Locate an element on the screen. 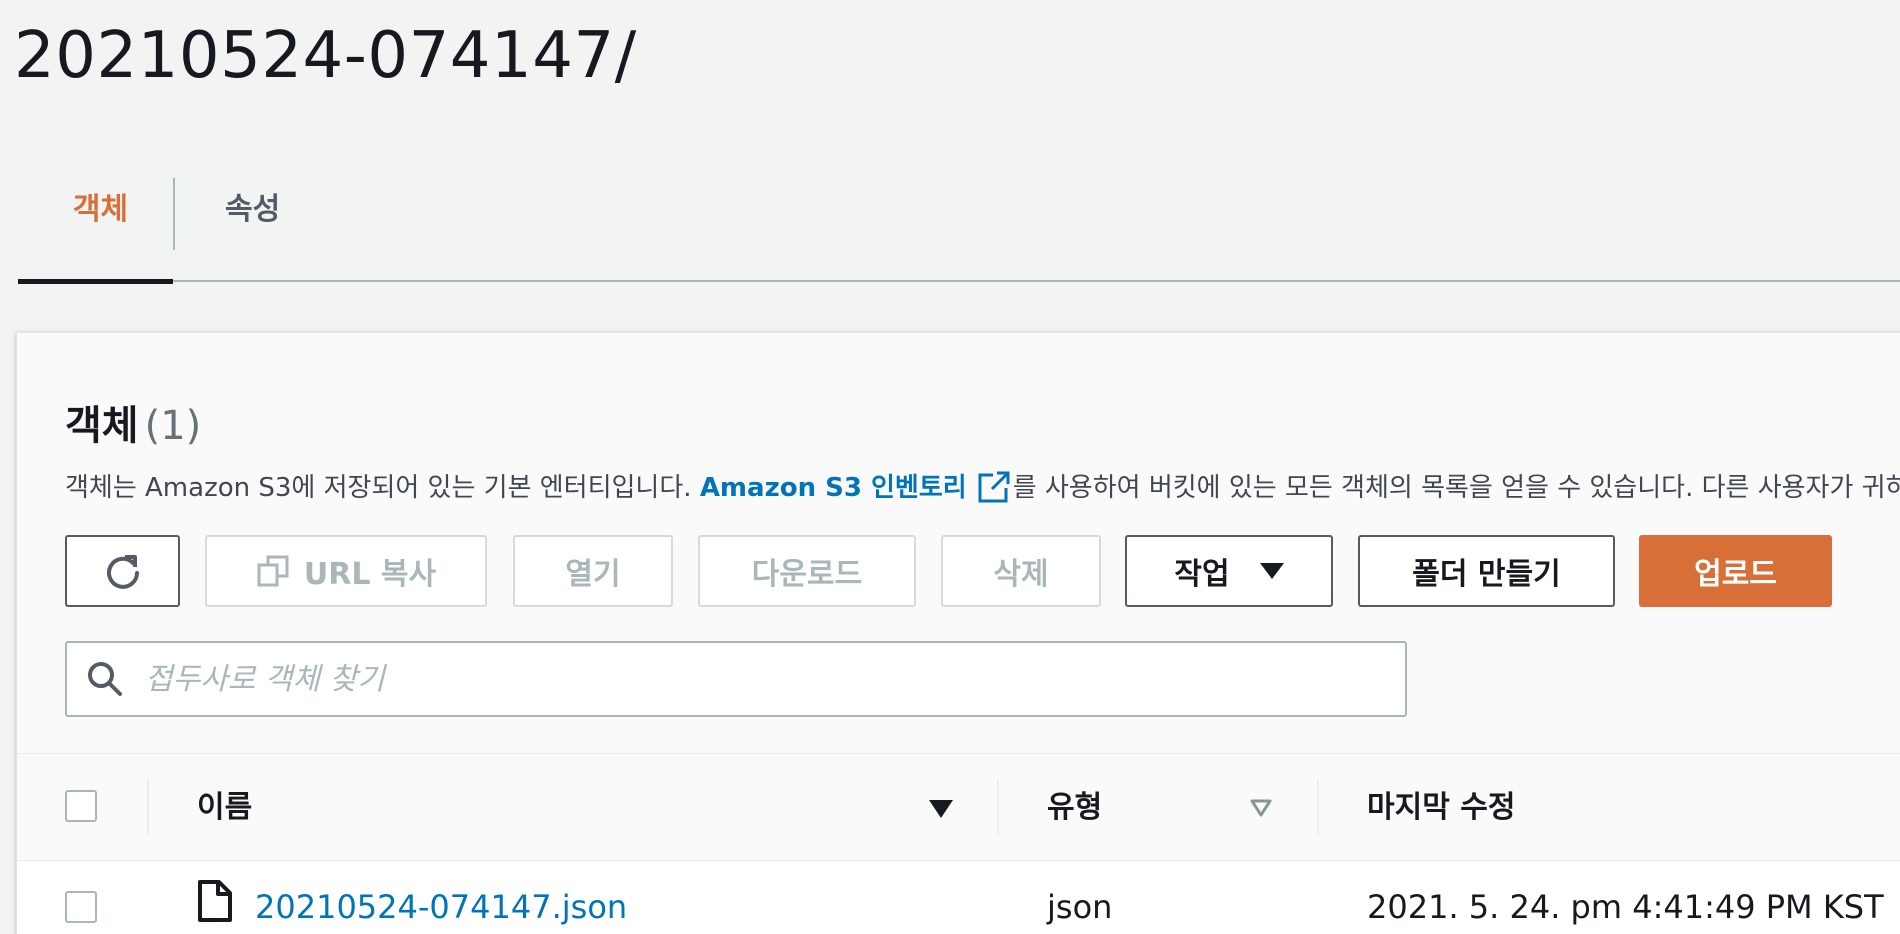 This screenshot has width=1900, height=934. table-header: 이름 유형 마지막 수정 is located at coordinates (958, 807).